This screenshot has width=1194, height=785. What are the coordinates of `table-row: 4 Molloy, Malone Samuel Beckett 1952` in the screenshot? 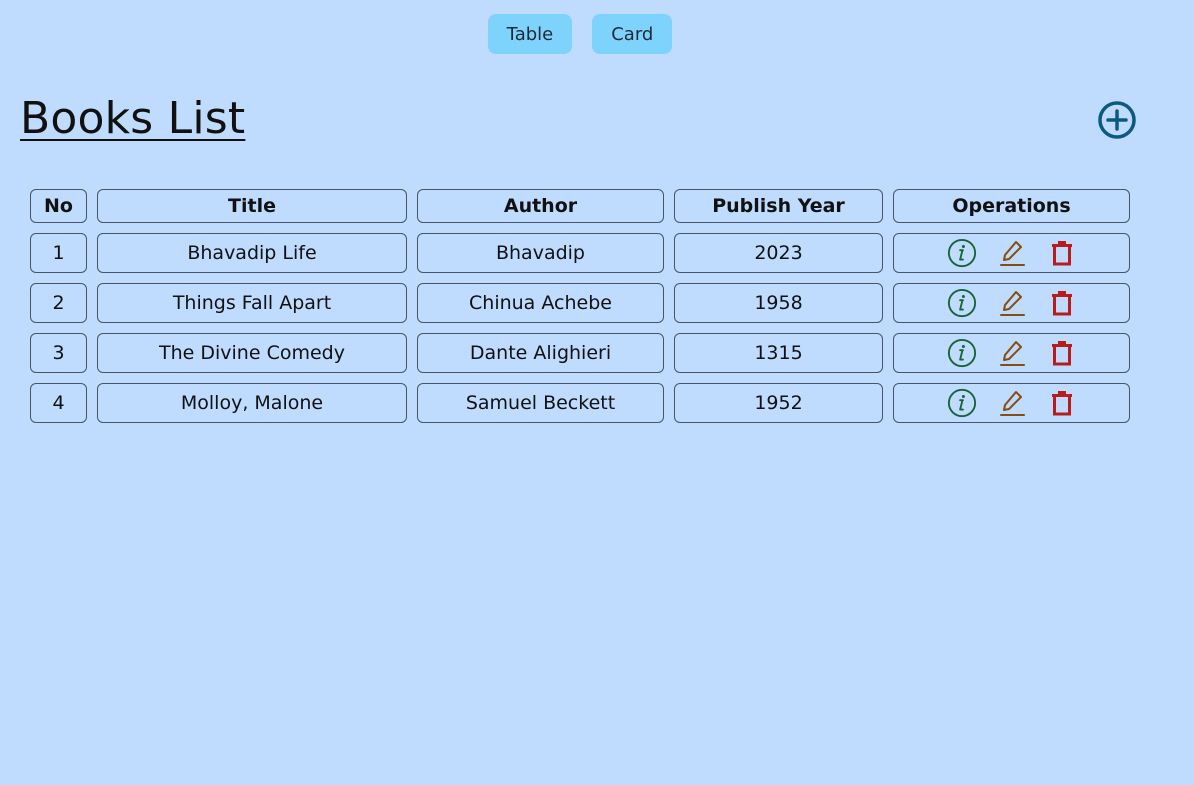 It's located at (580, 403).